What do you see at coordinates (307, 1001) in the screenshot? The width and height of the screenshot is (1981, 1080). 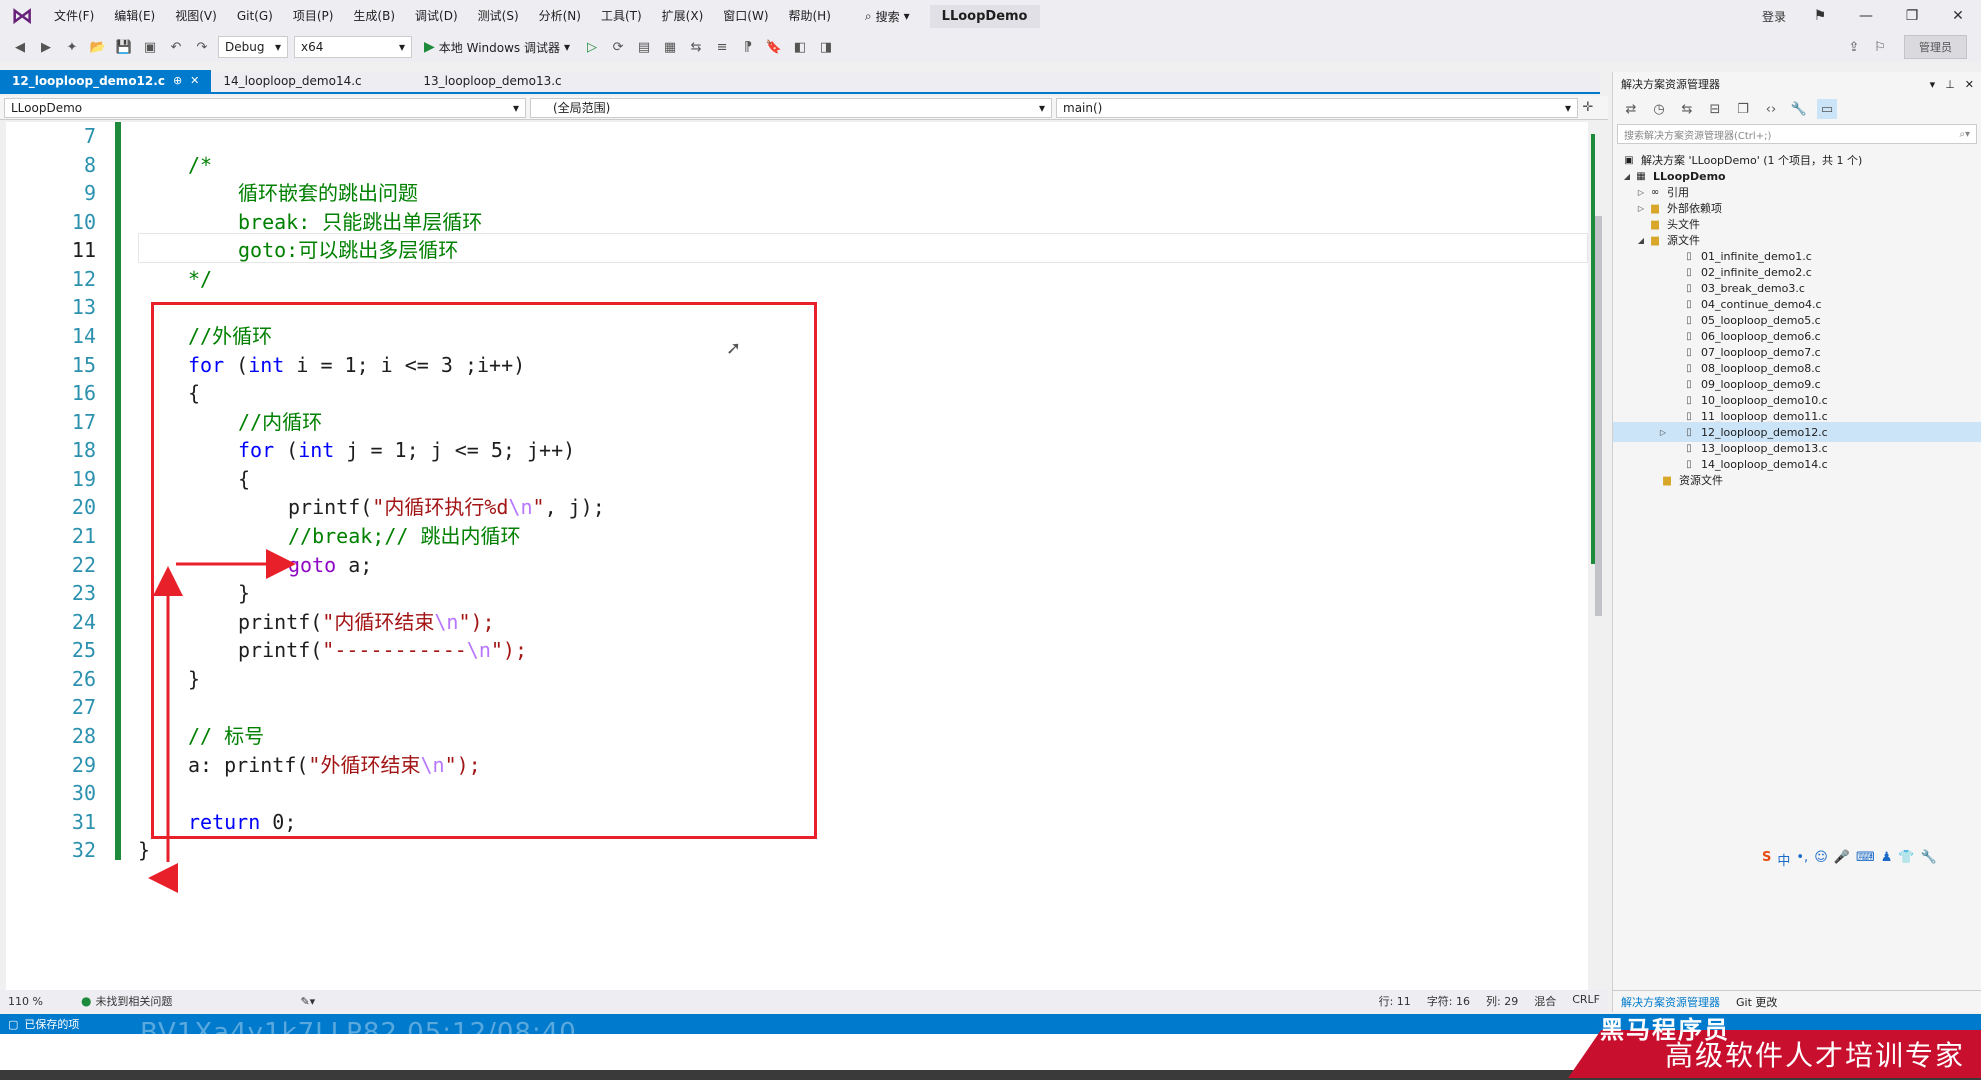 I see `brush-icon: ✎▾` at bounding box center [307, 1001].